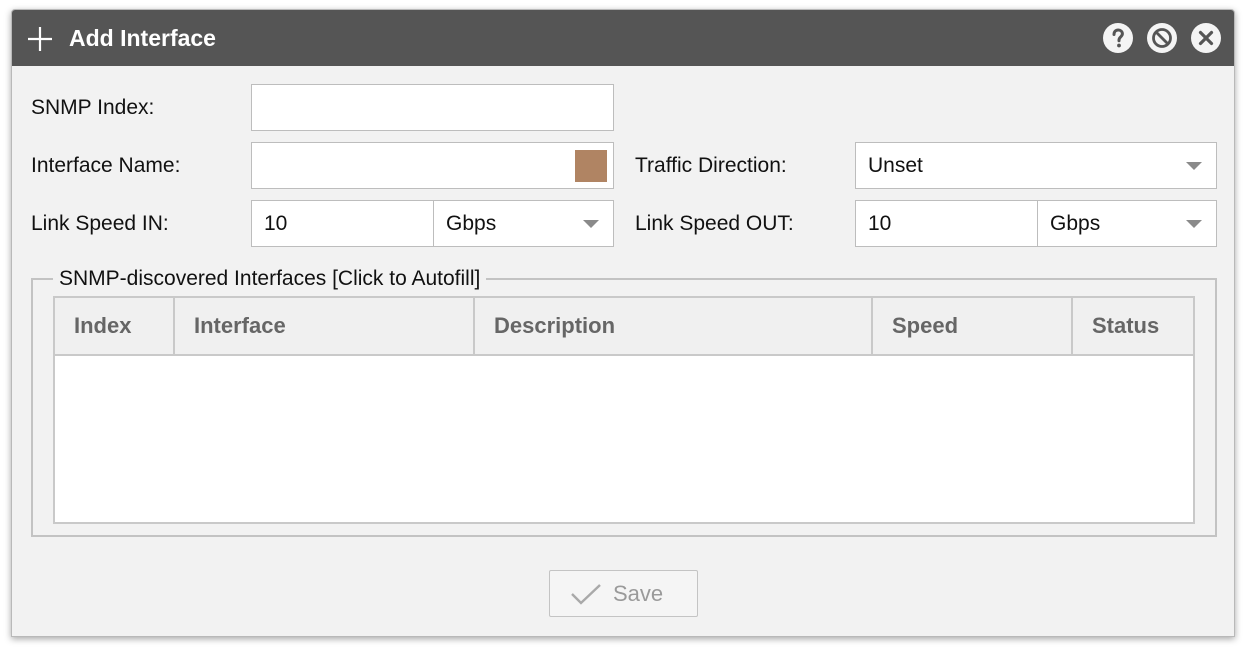 Image resolution: width=1248 pixels, height=654 pixels. I want to click on snmp-index-label: SNMP Index:, so click(93, 107).